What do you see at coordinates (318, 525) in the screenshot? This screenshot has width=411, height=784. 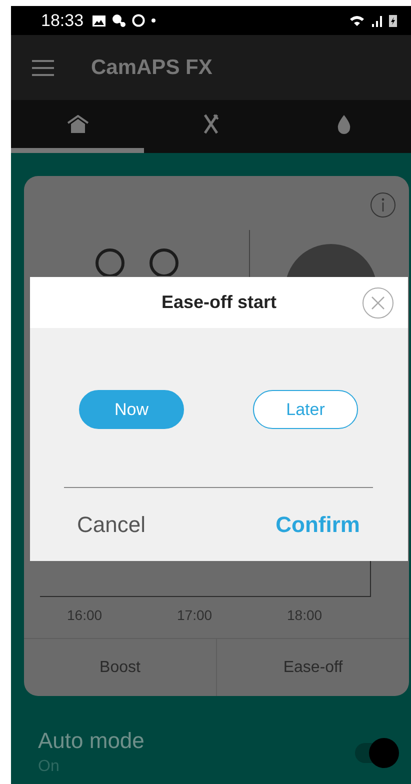 I see `confirm-button: Confirm` at bounding box center [318, 525].